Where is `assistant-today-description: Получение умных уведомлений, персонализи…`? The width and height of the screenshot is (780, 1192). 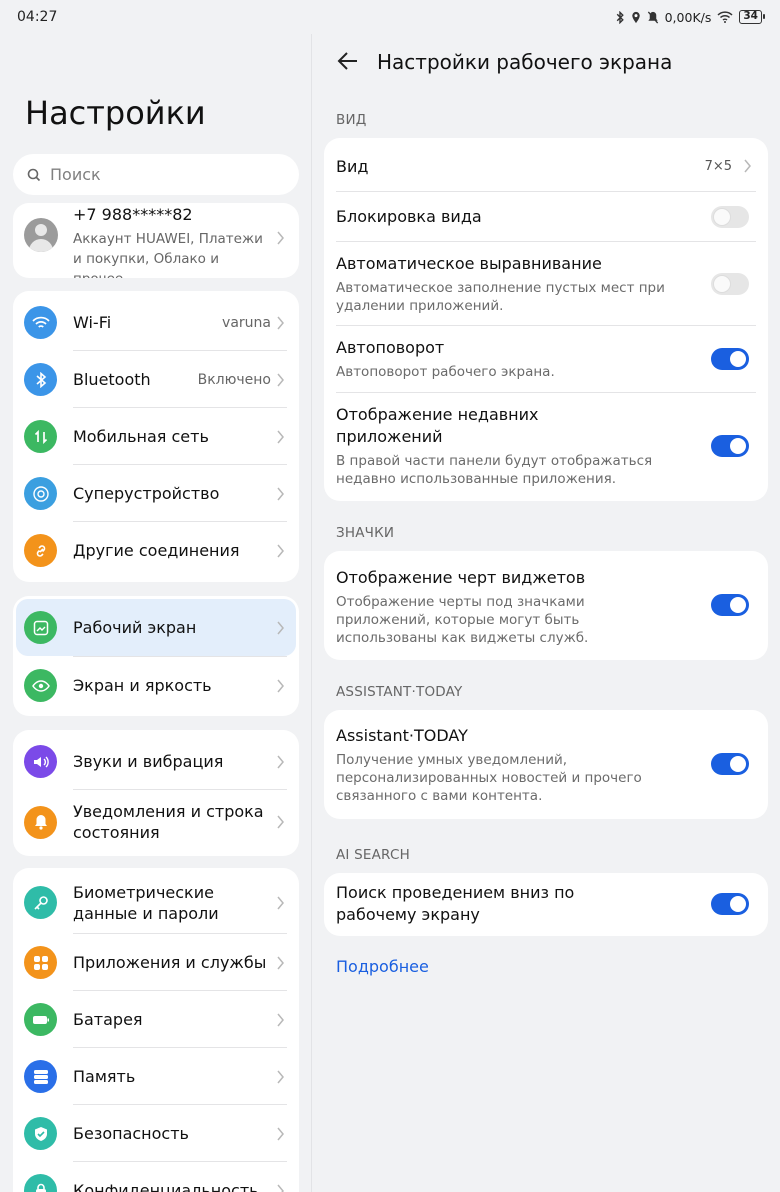 assistant-today-description: Получение умных уведомлений, персонализи… is located at coordinates (489, 778).